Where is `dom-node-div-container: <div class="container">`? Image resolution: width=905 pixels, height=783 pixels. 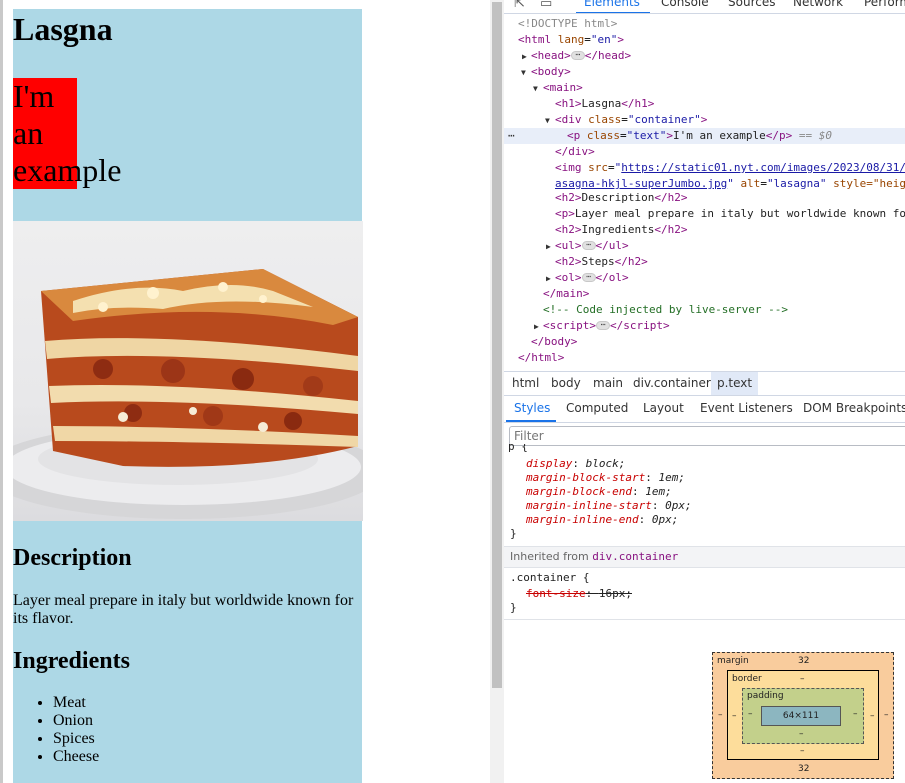
dom-node-div-container: <div class="container"> is located at coordinates (631, 120).